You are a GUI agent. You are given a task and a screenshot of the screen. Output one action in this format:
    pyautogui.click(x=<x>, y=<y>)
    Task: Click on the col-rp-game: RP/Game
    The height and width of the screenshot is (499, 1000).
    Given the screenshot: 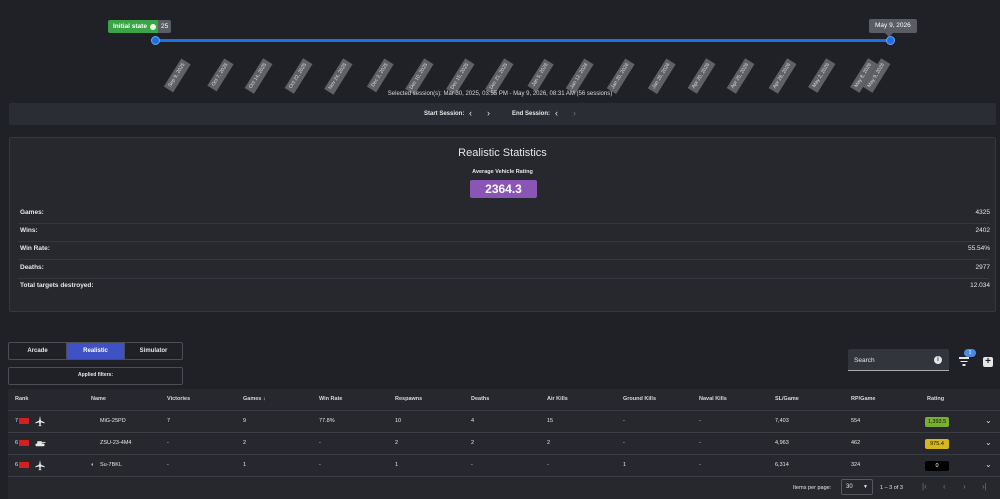 What is the action you would take?
    pyautogui.click(x=863, y=399)
    